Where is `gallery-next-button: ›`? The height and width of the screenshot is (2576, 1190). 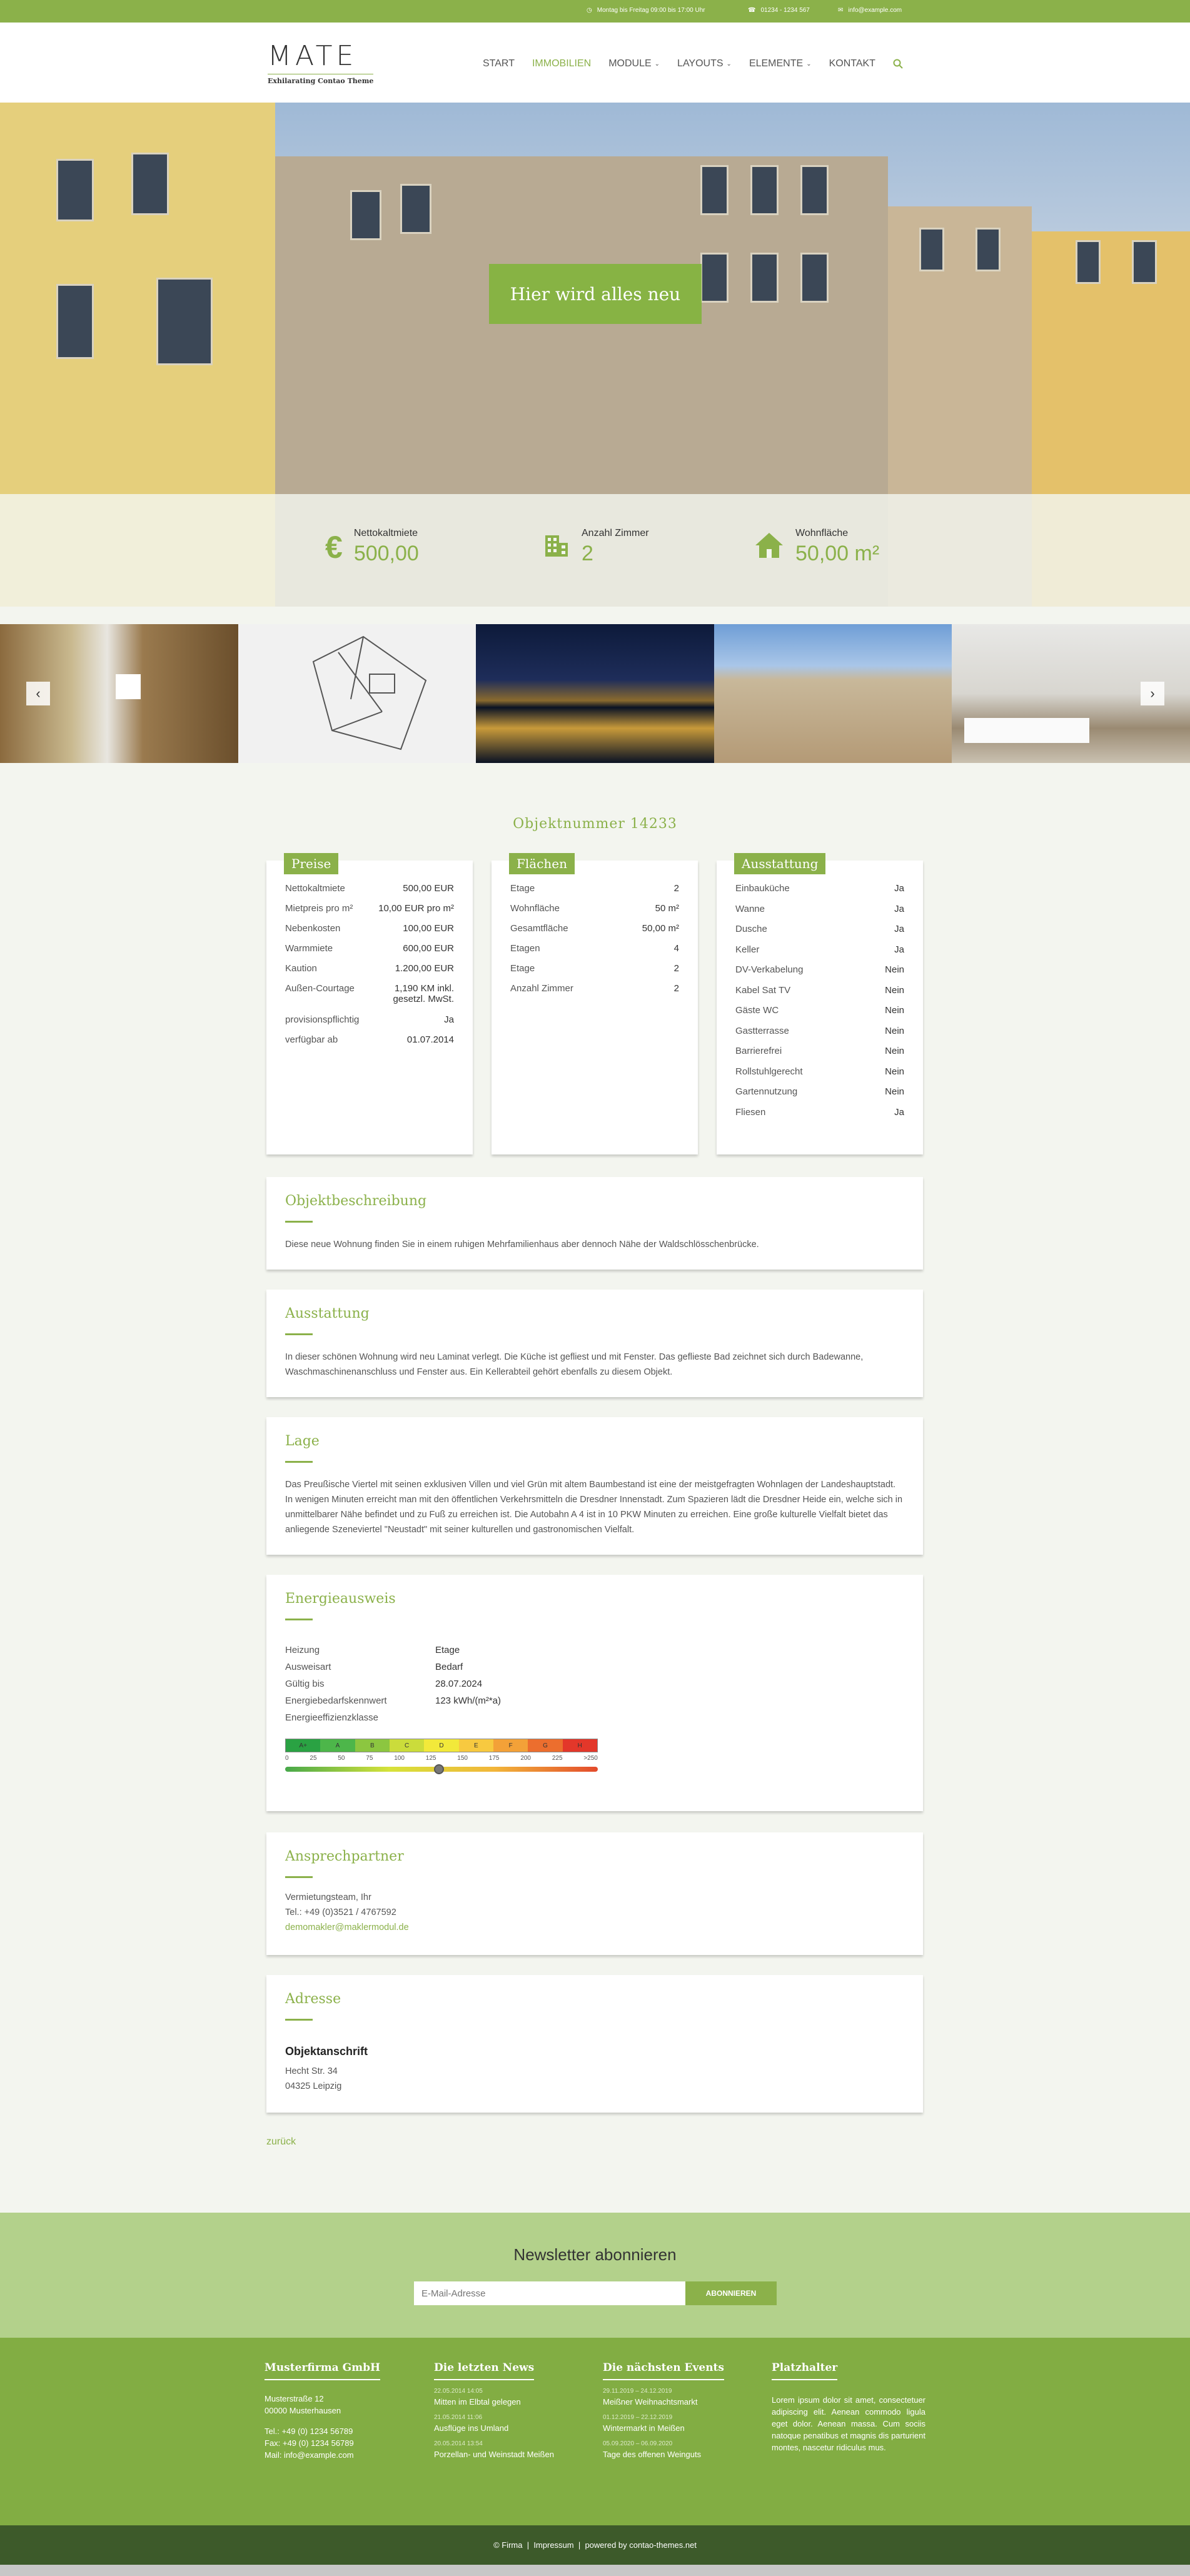
gallery-next-button: › is located at coordinates (1152, 693).